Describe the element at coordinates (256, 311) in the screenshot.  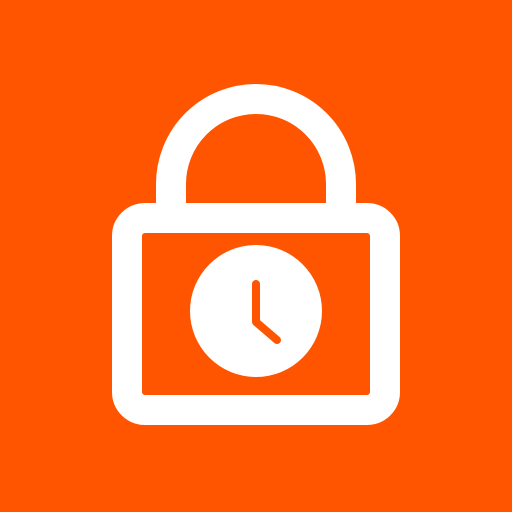
I see `clock-icon` at that location.